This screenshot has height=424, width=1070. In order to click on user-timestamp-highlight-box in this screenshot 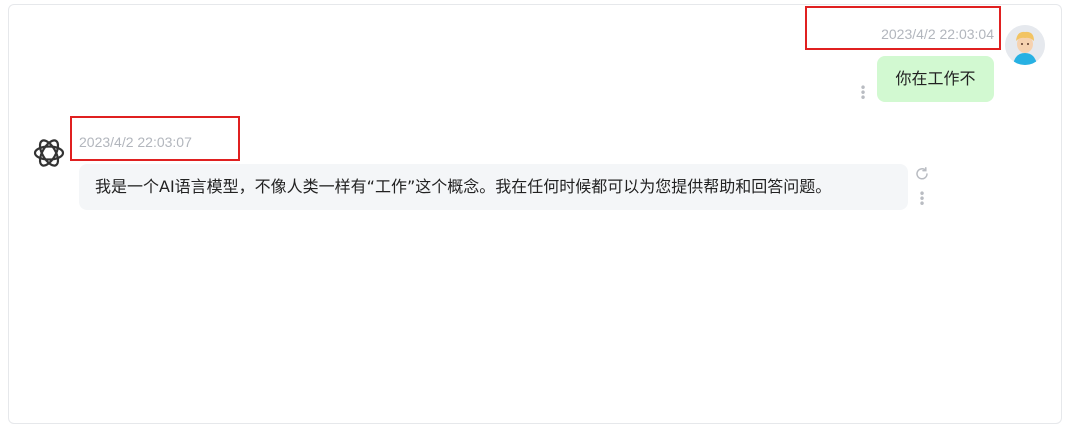, I will do `click(903, 28)`.